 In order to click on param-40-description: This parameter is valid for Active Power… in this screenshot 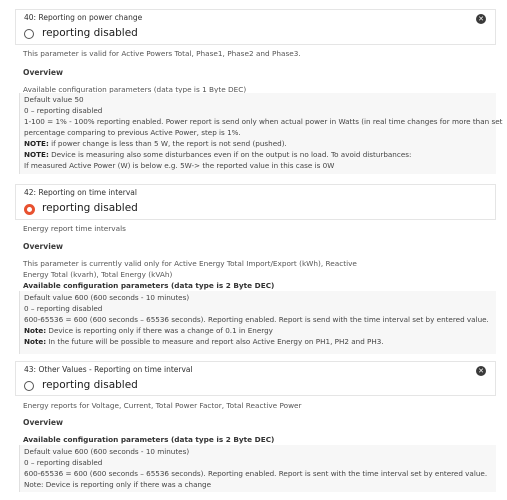, I will do `click(162, 53)`.